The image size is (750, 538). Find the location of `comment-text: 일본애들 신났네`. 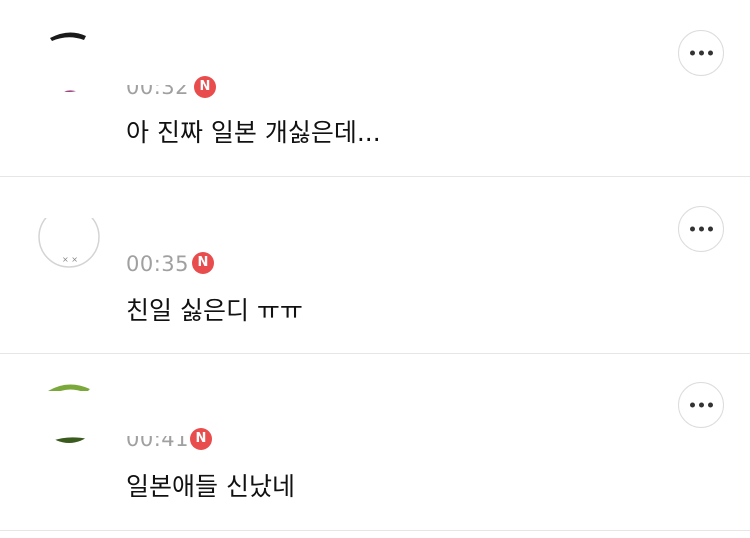

comment-text: 일본애들 신났네 is located at coordinates (210, 486).